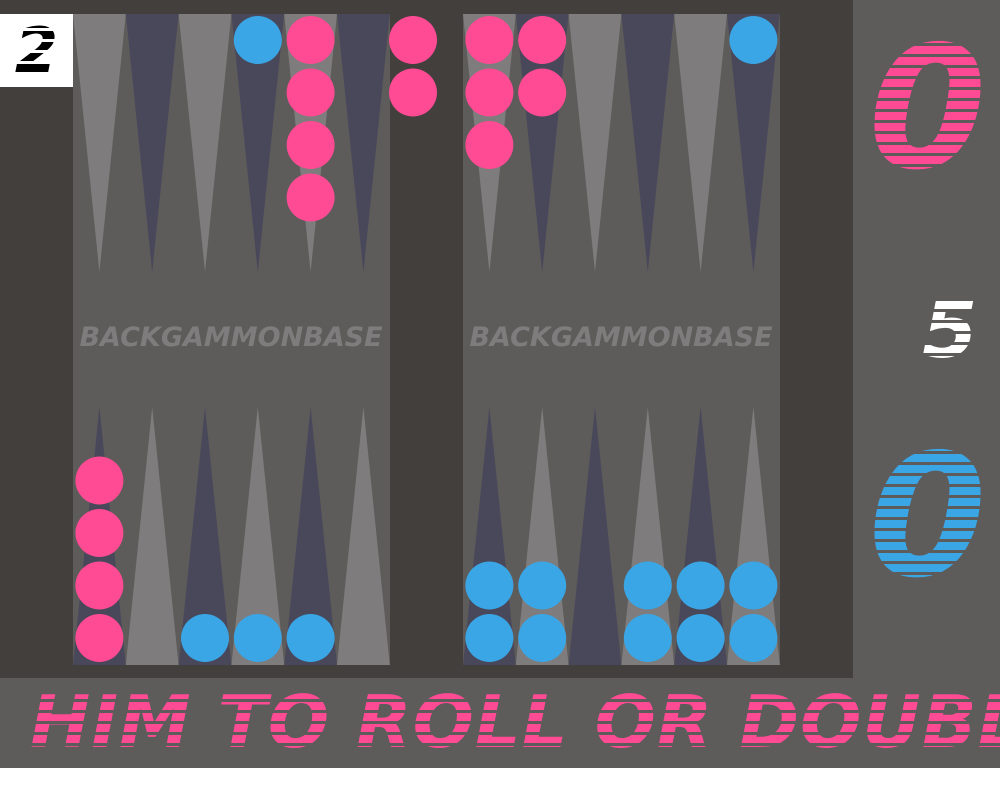  I want to click on cube-value: 2, so click(36, 50).